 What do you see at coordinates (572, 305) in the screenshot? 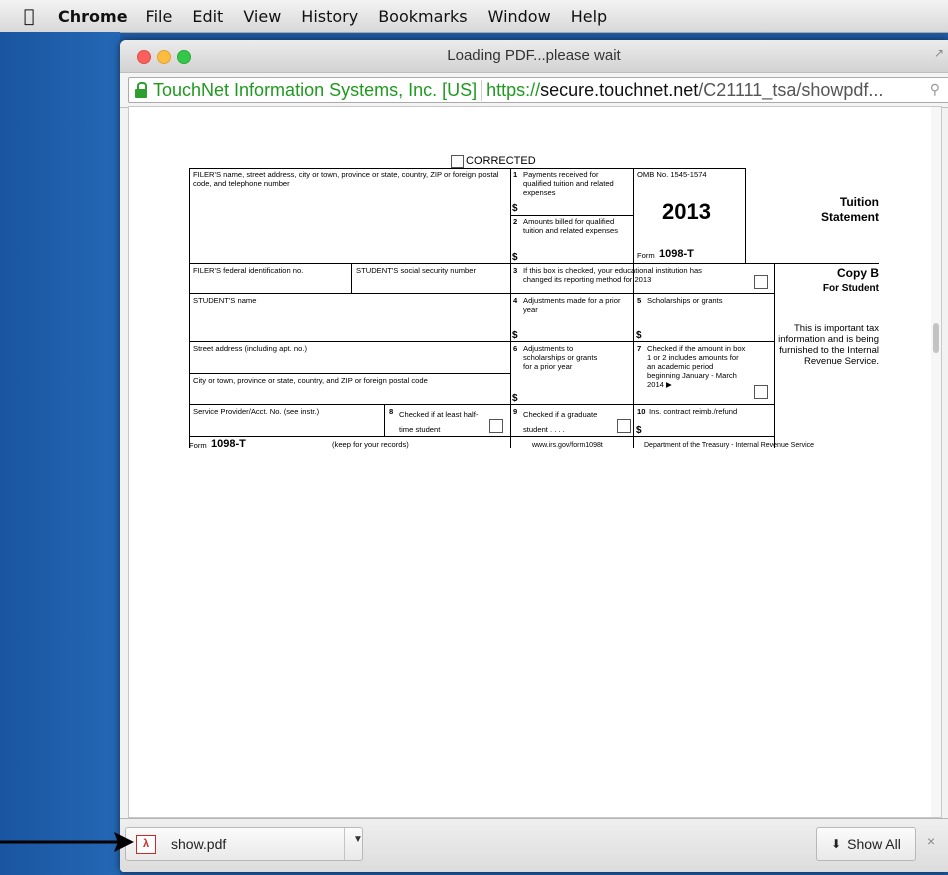
I see `box4-label: Adjustments made for a prior year` at bounding box center [572, 305].